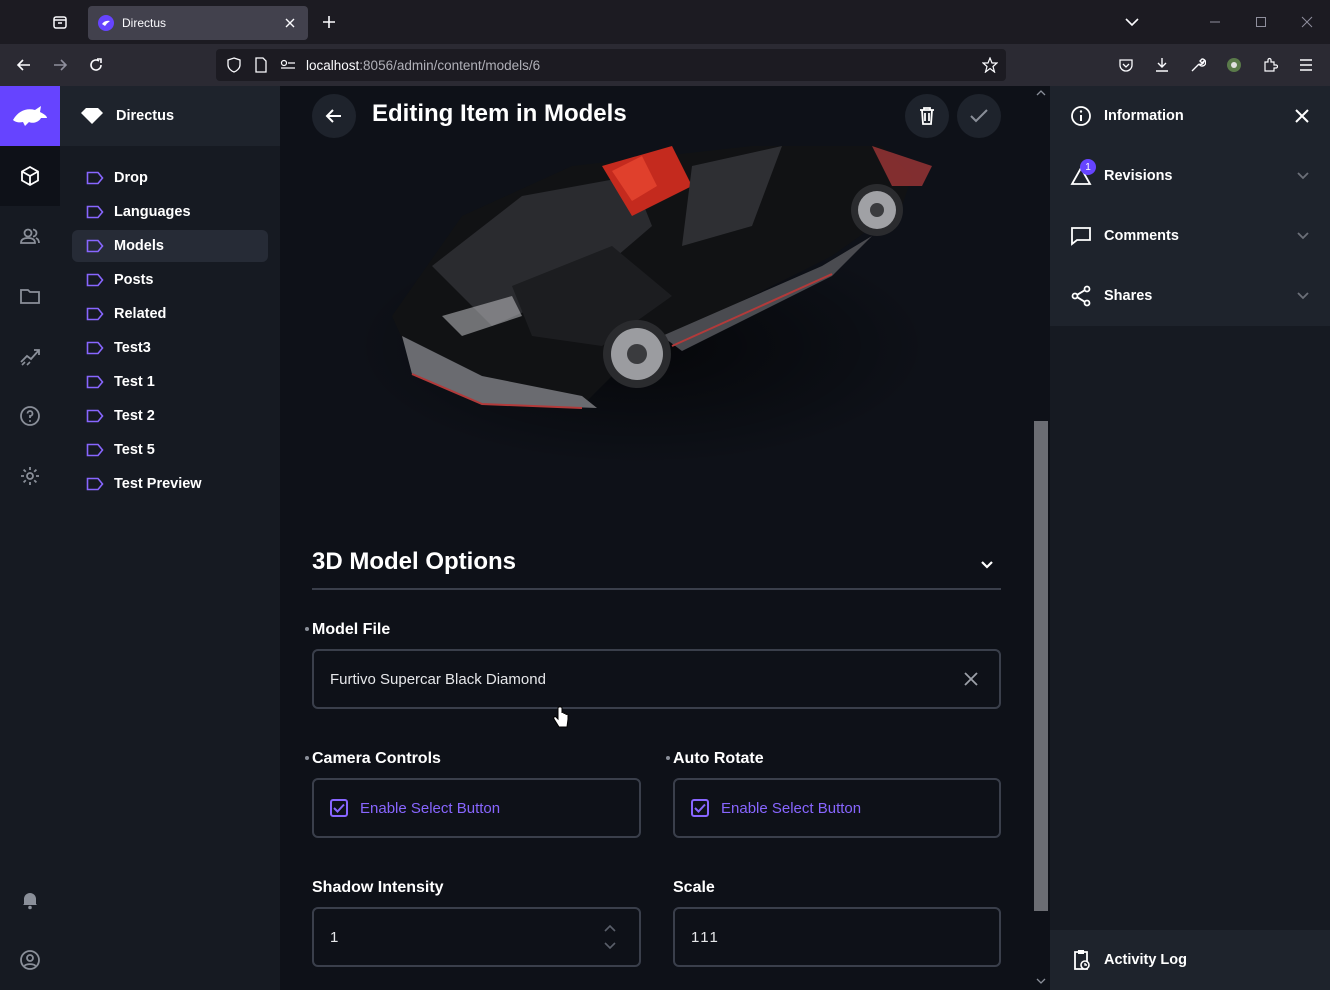  Describe the element at coordinates (611, 65) in the screenshot. I see `url-bar: localhost:8056/admin/content/models/6` at that location.